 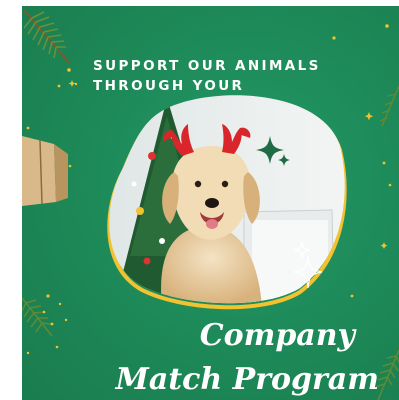 What do you see at coordinates (247, 379) in the screenshot?
I see `program-title-line-2: Match Program` at bounding box center [247, 379].